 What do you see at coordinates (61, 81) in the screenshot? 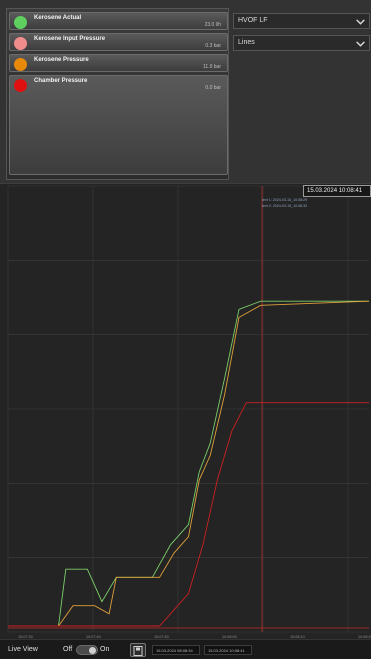
I see `legend-name: Chamber Pressure` at bounding box center [61, 81].